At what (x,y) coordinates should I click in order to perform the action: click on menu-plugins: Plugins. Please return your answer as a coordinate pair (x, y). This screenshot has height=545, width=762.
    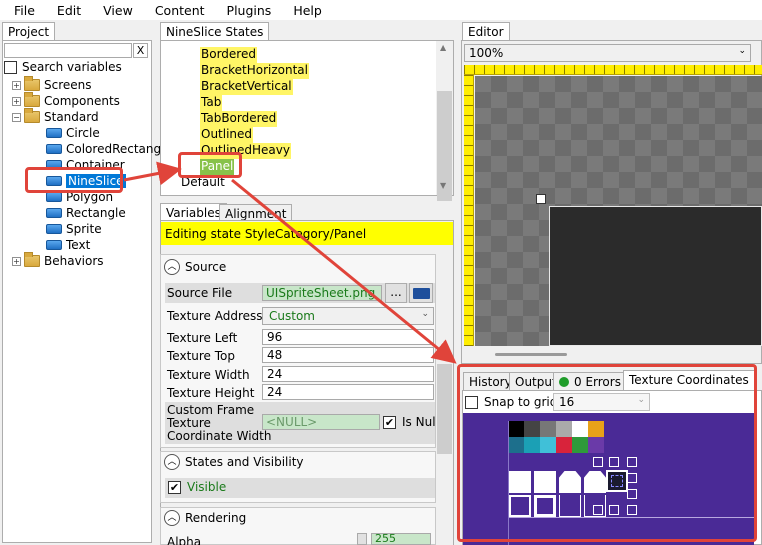
    Looking at the image, I should click on (246, 10).